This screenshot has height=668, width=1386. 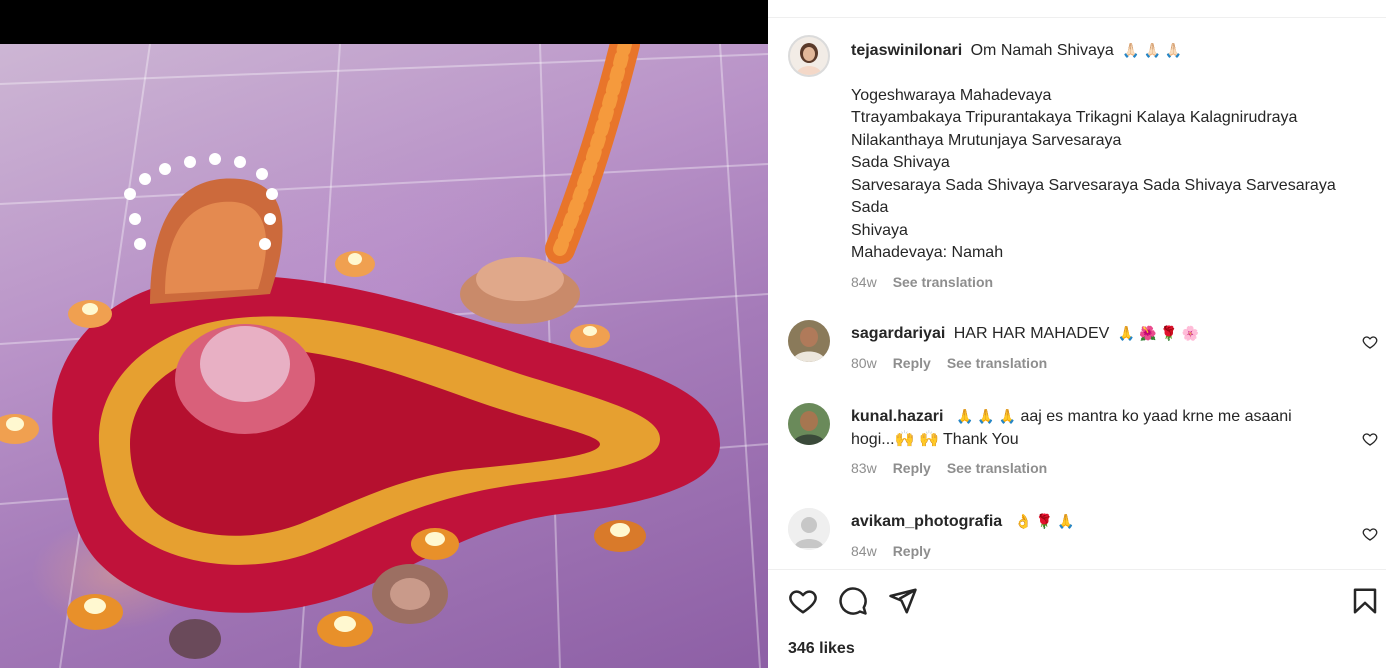 I want to click on caption-line: Sada, so click(x=870, y=207).